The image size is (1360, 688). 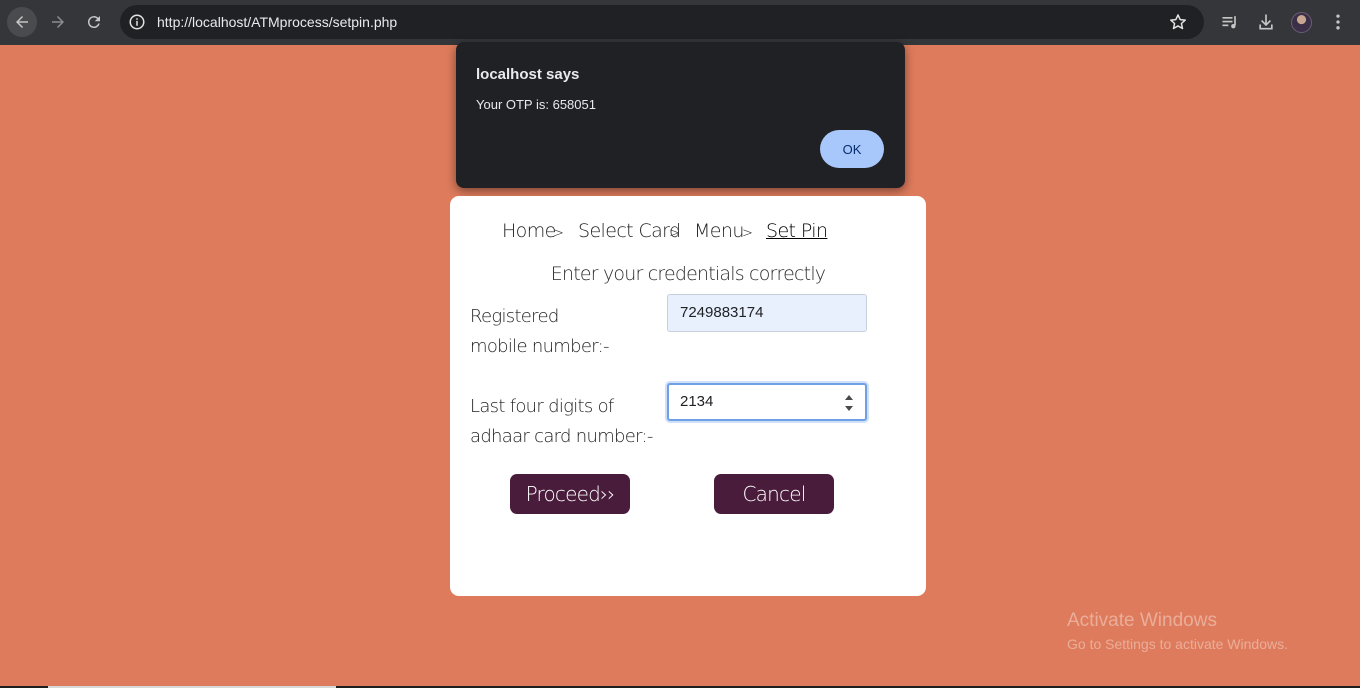 I want to click on breadcrumb-set-pin: Set Pin, so click(x=797, y=231).